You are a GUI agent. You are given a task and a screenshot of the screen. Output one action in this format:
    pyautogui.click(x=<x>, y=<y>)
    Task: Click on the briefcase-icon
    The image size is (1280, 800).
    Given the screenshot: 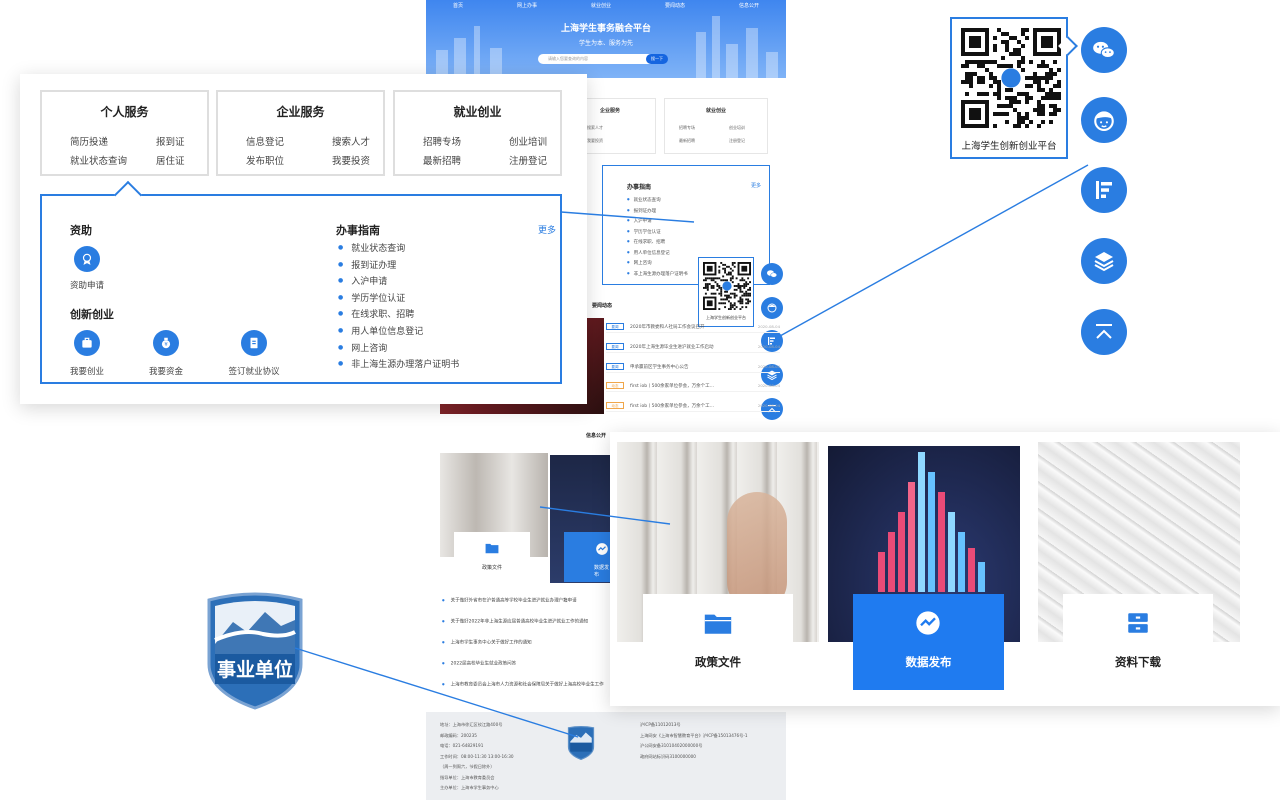 What is the action you would take?
    pyautogui.click(x=87, y=343)
    